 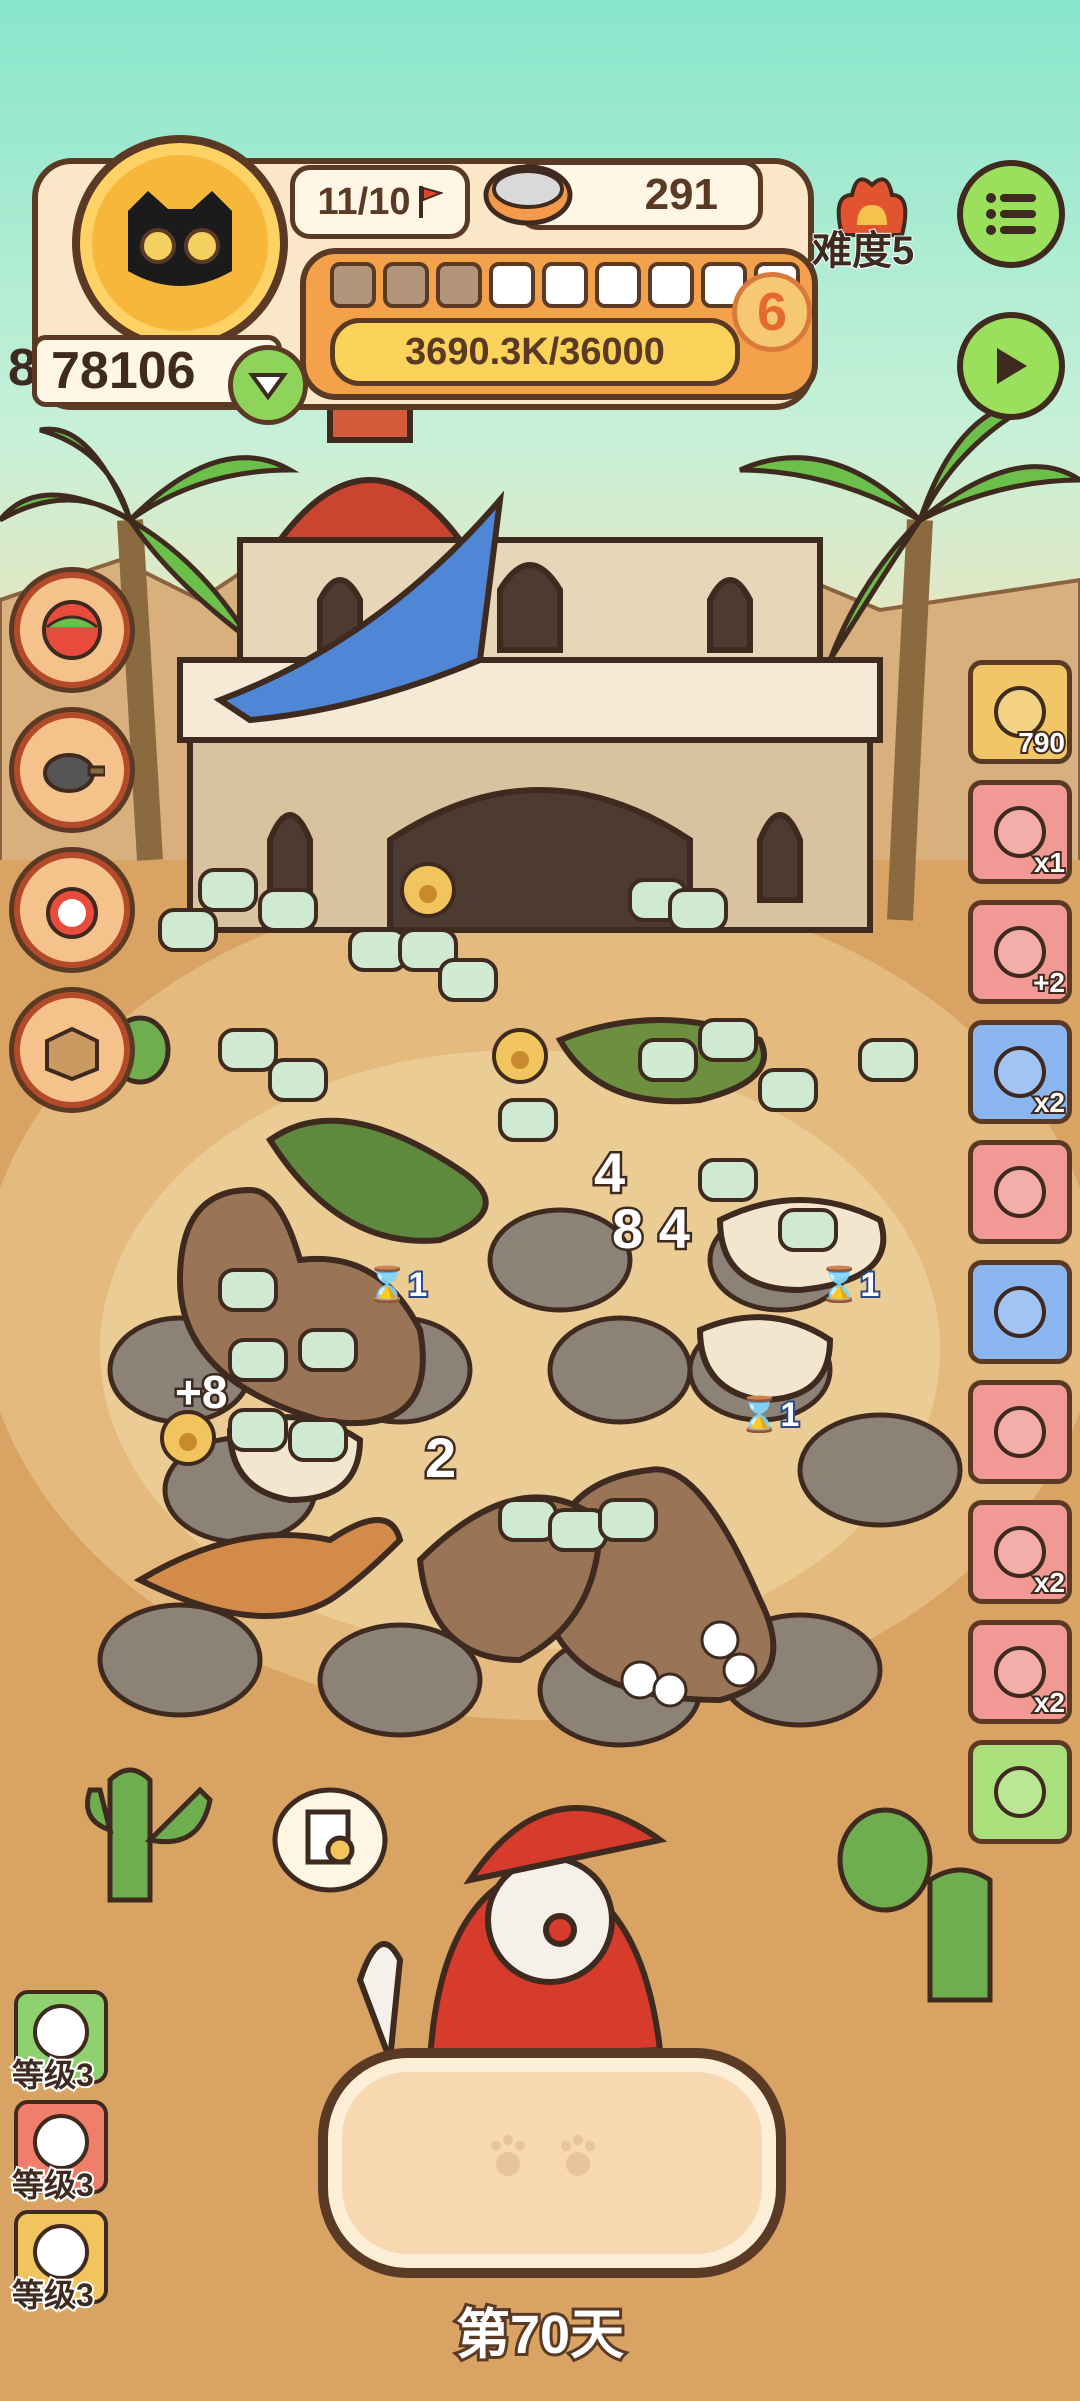 I want to click on item-count: x1, so click(x=1049, y=862).